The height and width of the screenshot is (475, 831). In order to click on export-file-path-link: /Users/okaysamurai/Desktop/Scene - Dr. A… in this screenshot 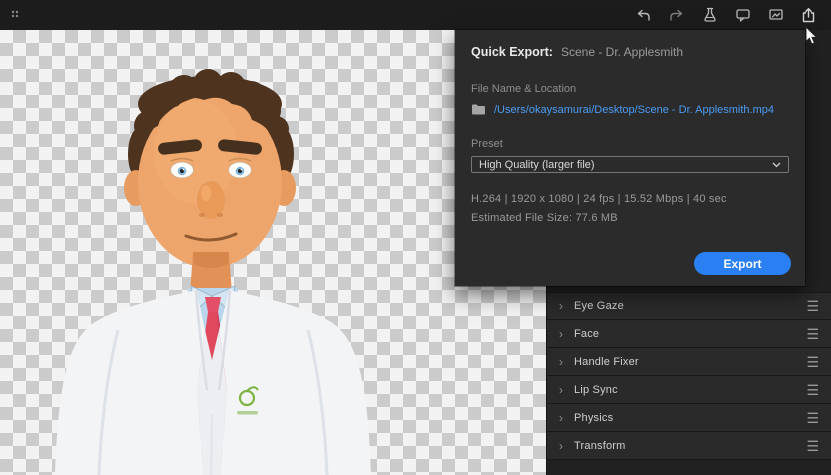, I will do `click(634, 110)`.